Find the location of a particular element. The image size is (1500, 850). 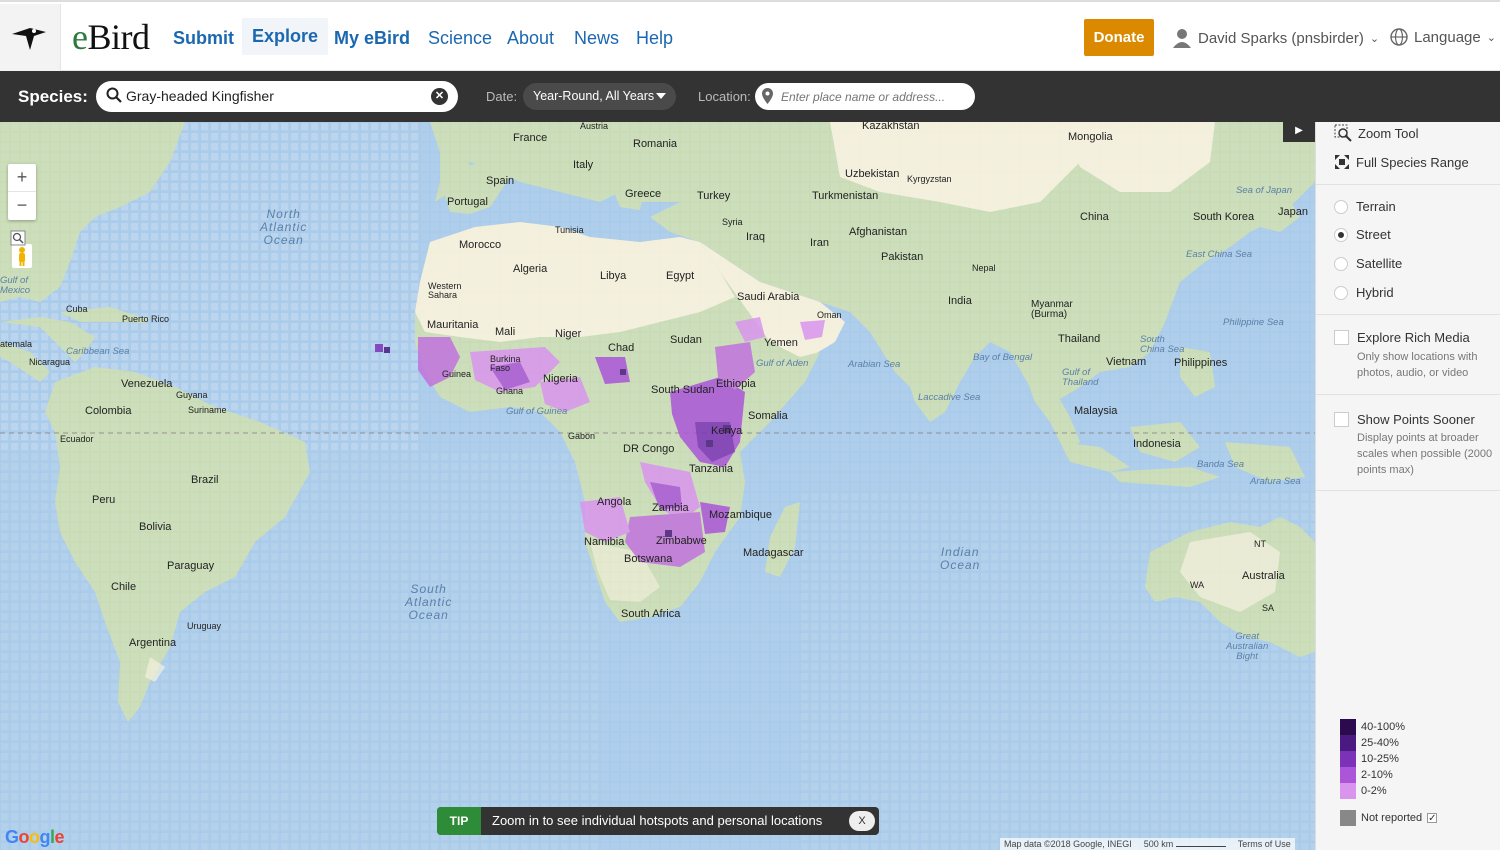

terms-link: Terms of Use is located at coordinates (1264, 844).